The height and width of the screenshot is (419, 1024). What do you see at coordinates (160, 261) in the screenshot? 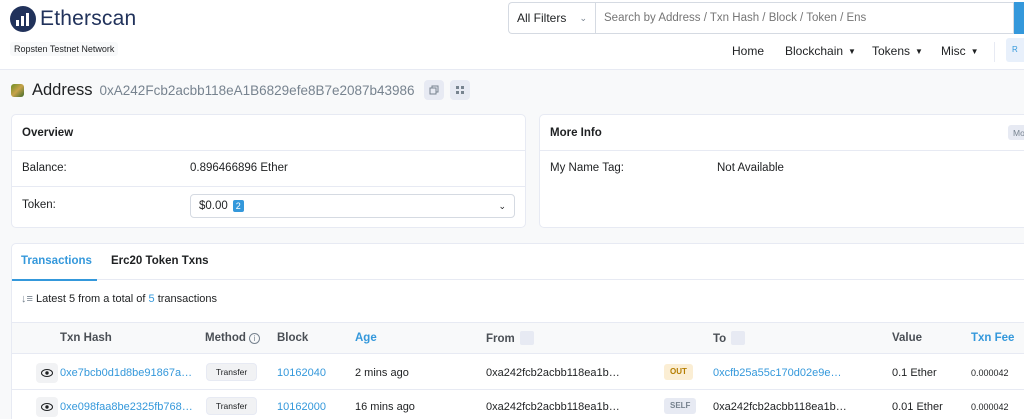
I see `tab-erc20-token-txns: Erc20 Token Txns` at bounding box center [160, 261].